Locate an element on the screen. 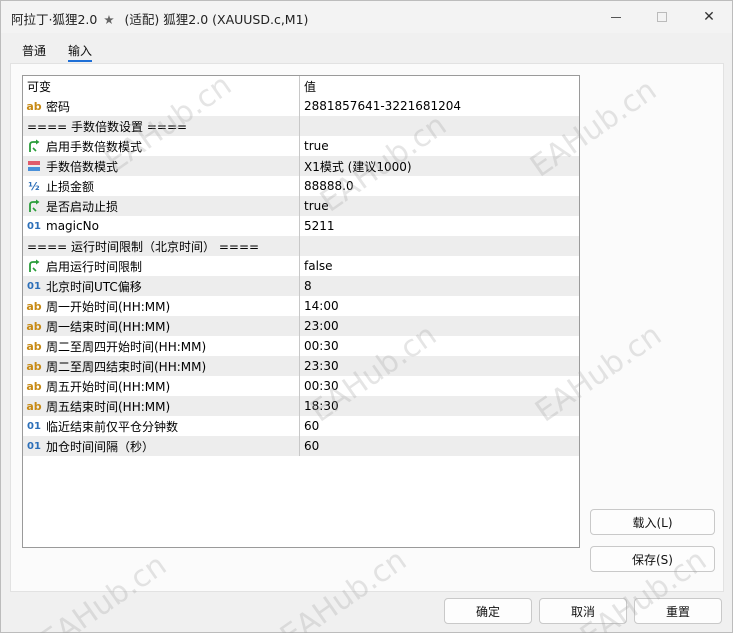 The height and width of the screenshot is (633, 733). ok-button: 确定 is located at coordinates (488, 611).